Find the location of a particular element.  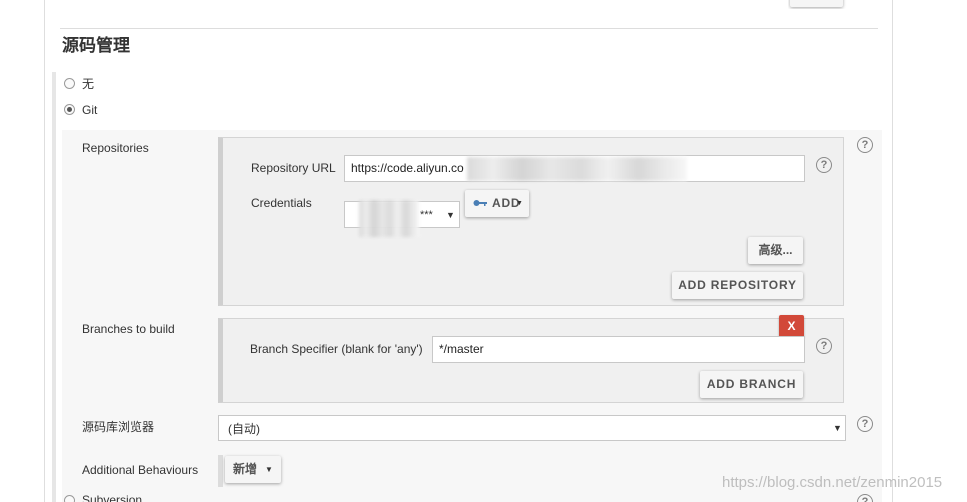

branches-label: Branches to build is located at coordinates (128, 329).